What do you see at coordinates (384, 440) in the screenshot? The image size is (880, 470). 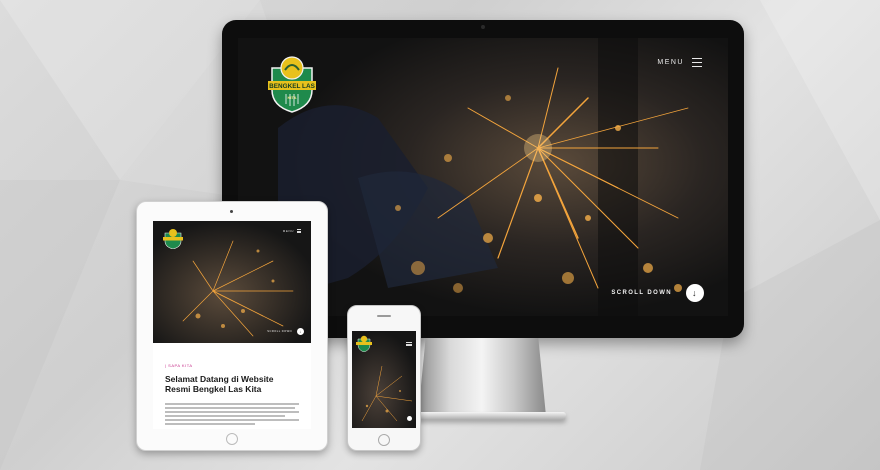 I see `phone-home-button` at bounding box center [384, 440].